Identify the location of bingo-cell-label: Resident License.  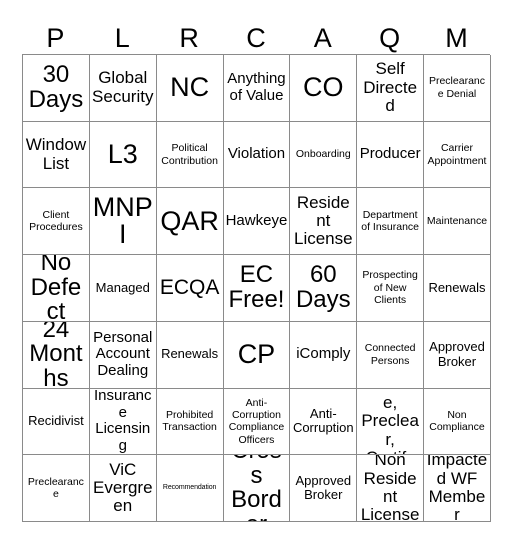
(323, 220).